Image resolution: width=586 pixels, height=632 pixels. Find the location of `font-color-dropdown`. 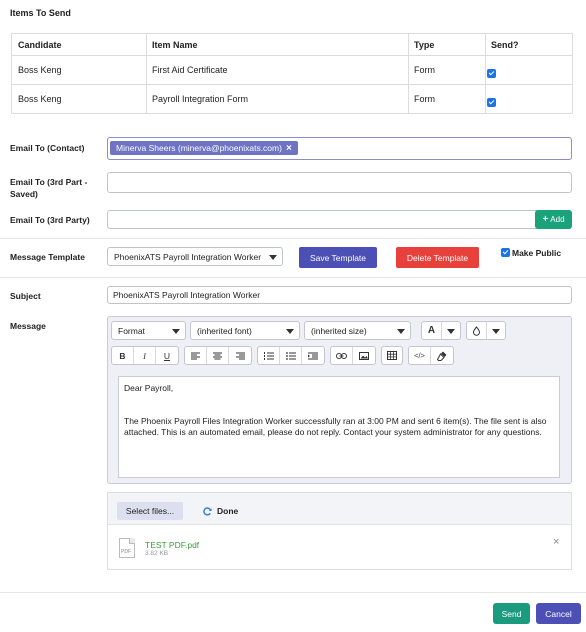

font-color-dropdown is located at coordinates (451, 330).